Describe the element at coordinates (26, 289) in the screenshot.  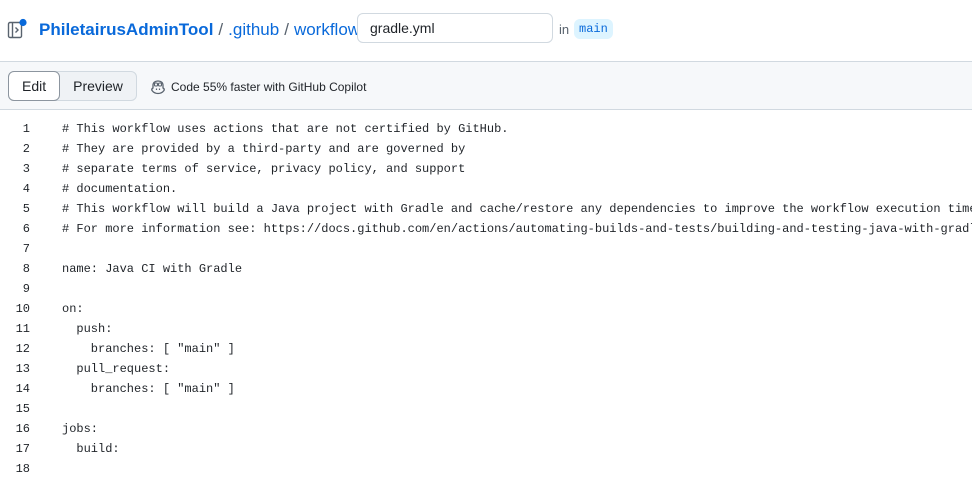
I see `line-number: 9` at that location.